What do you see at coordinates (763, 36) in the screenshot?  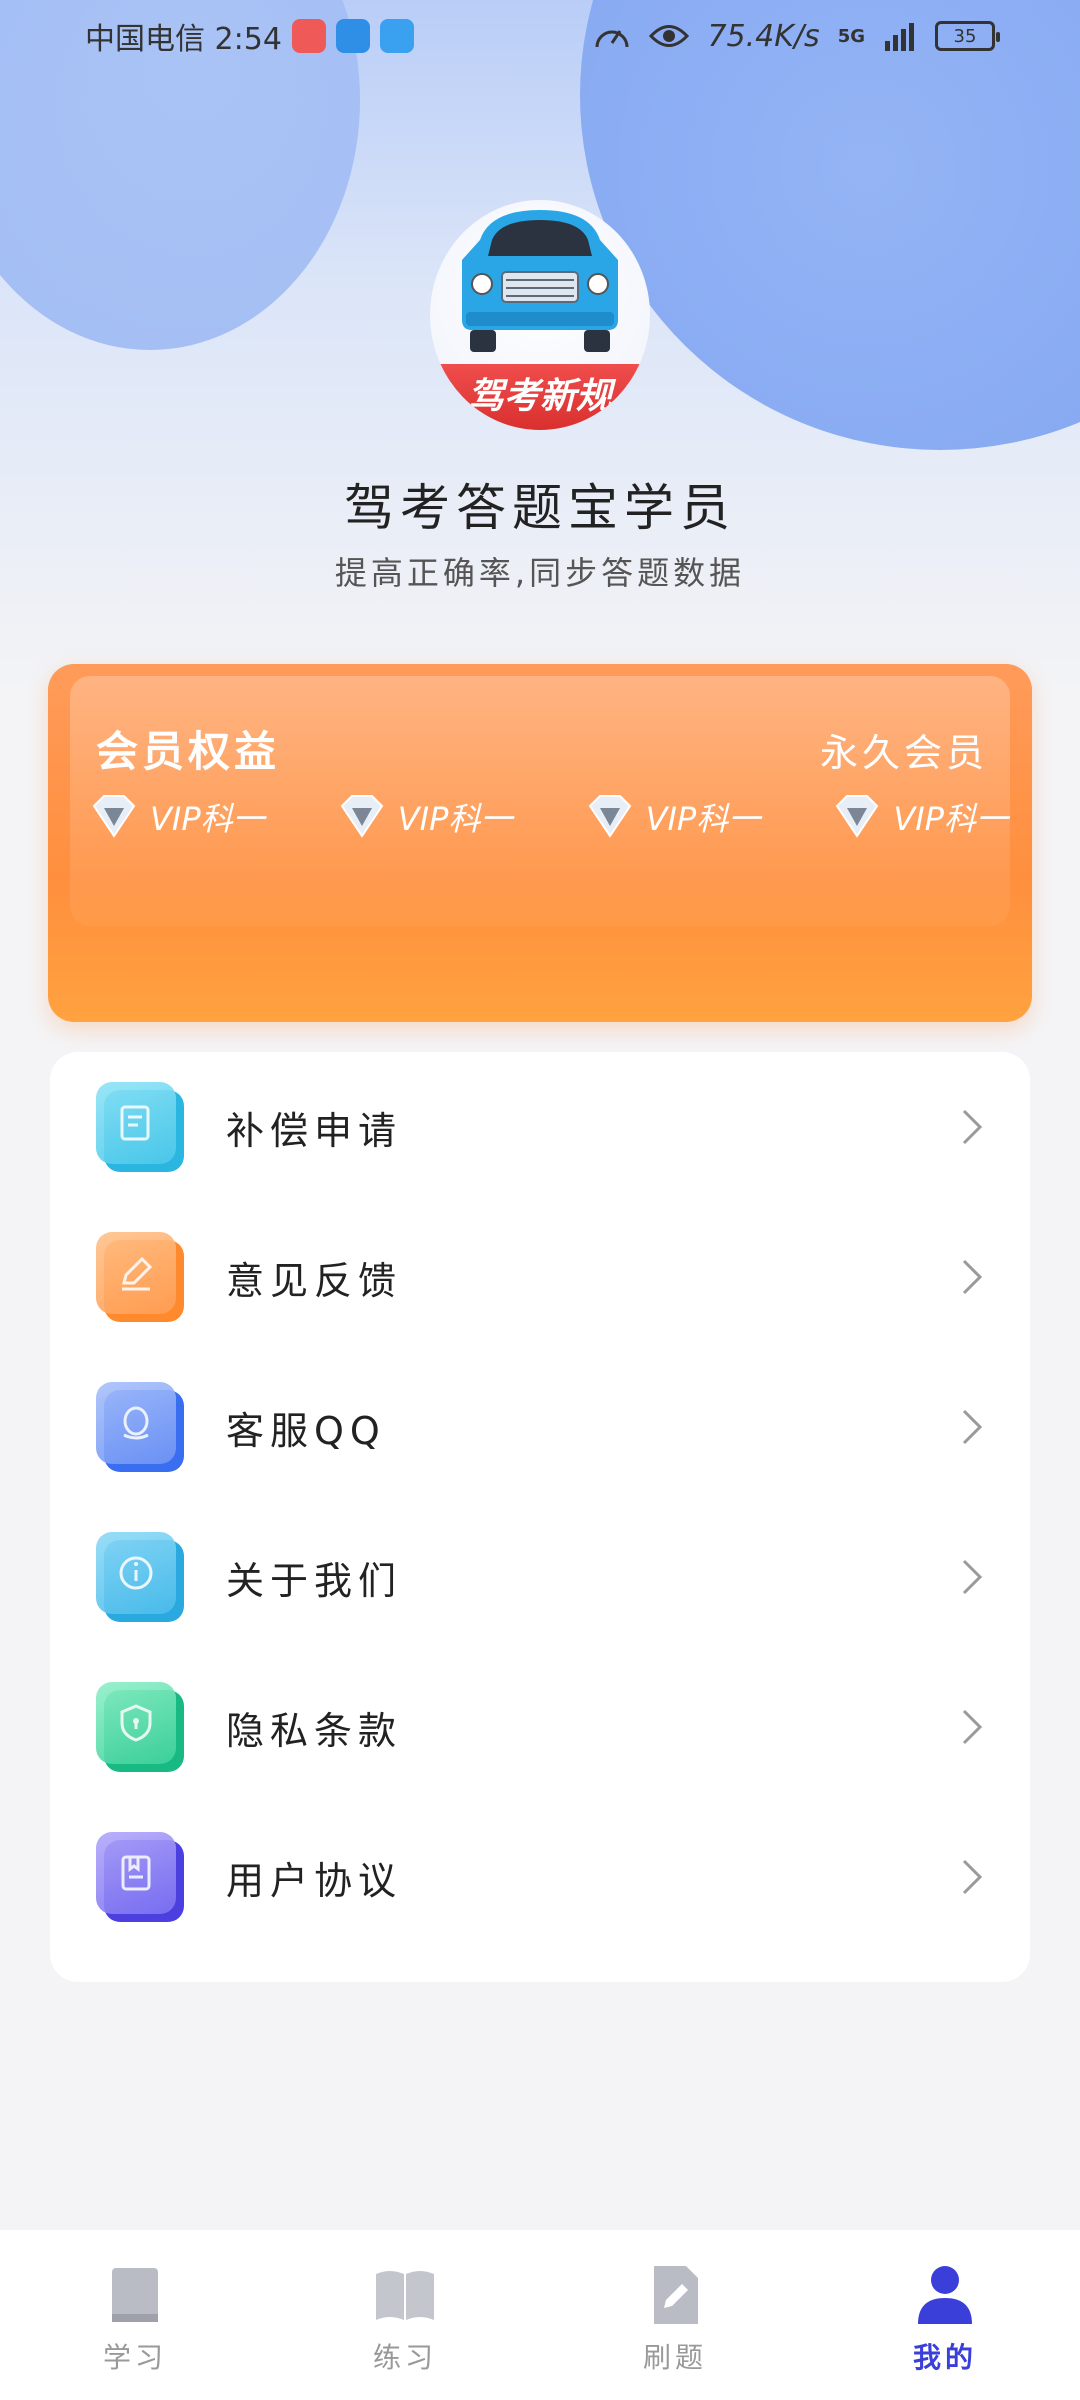 I see `net-speed: 75.4K/s` at bounding box center [763, 36].